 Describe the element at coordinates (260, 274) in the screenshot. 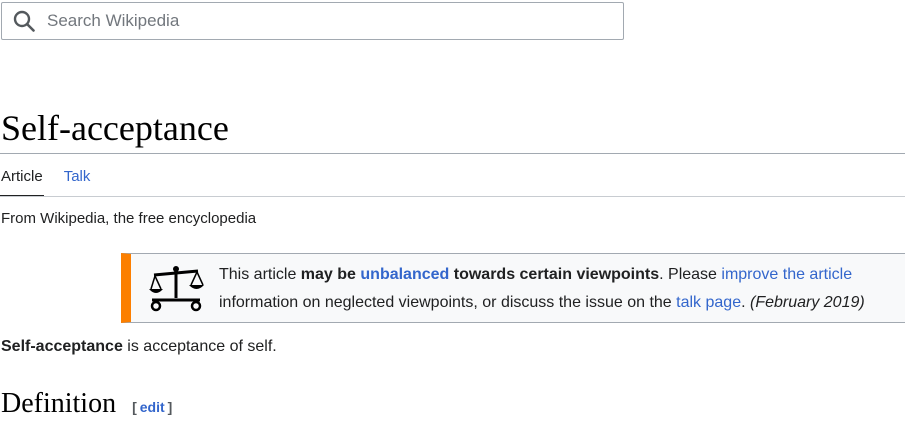

I see `notice-text-1: This article` at that location.